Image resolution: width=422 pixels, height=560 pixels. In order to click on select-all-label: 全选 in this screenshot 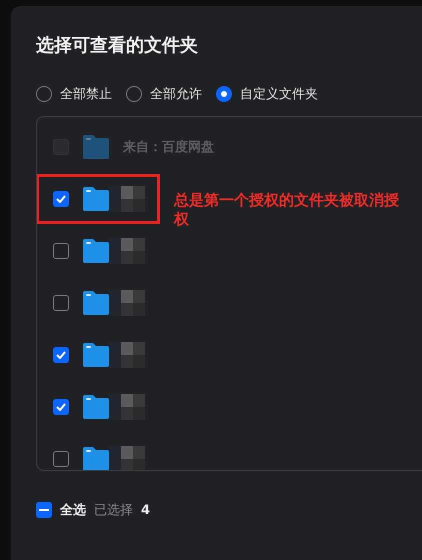, I will do `click(73, 510)`.